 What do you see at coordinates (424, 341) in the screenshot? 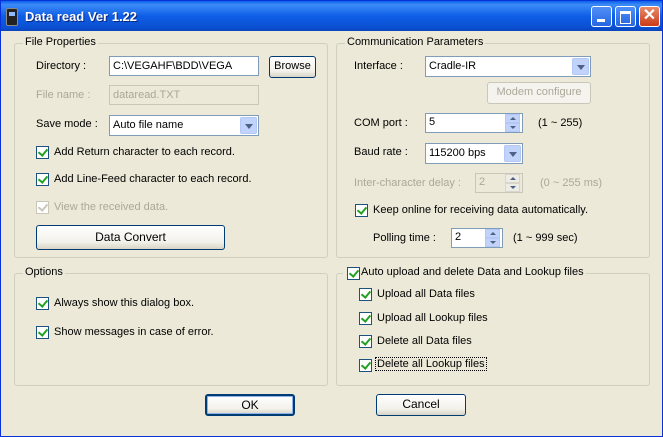
I see `delete-data-label: Delete all Data files` at bounding box center [424, 341].